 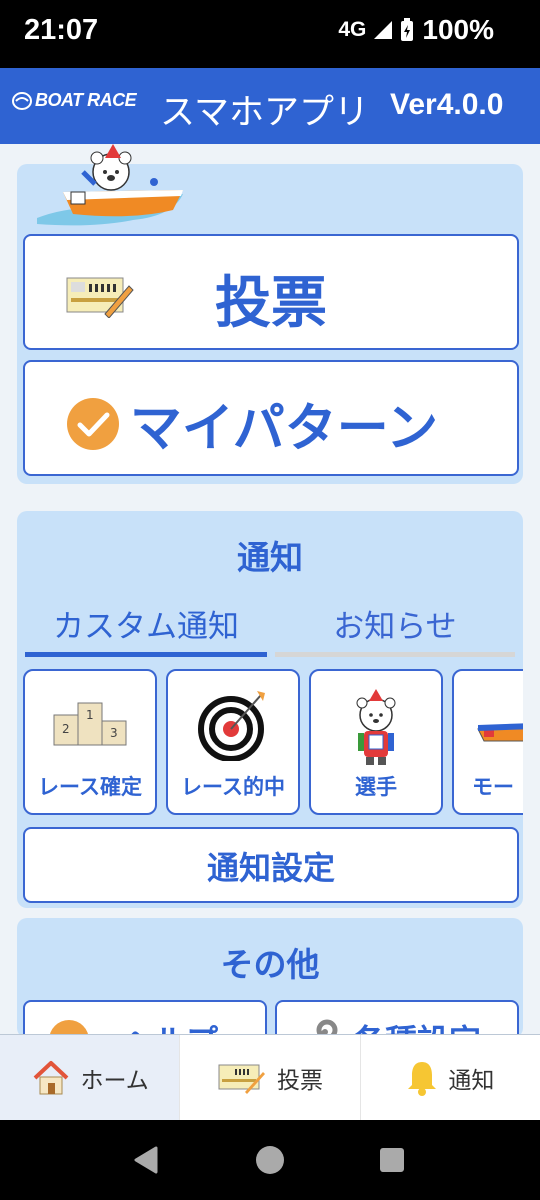 What do you see at coordinates (500, 732) in the screenshot?
I see `motor-icon` at bounding box center [500, 732].